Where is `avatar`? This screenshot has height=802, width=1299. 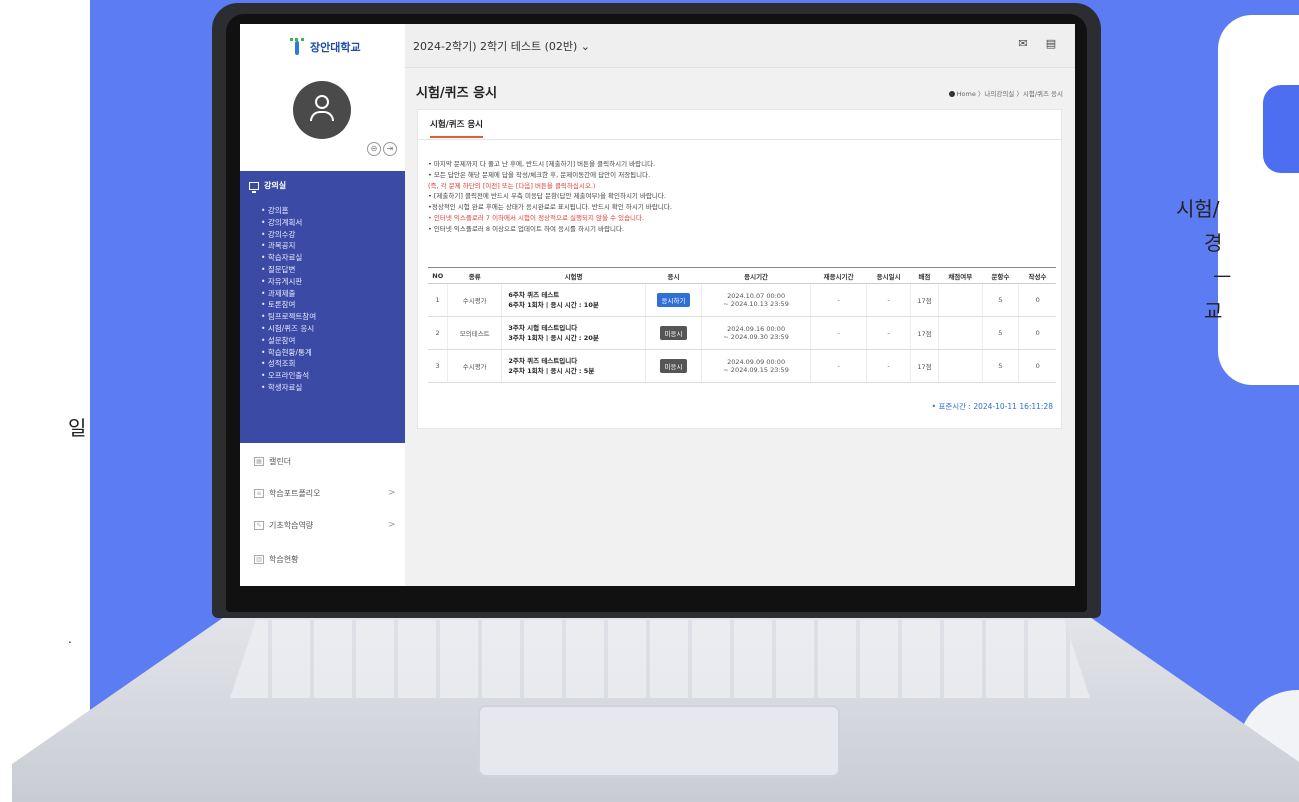 avatar is located at coordinates (322, 110).